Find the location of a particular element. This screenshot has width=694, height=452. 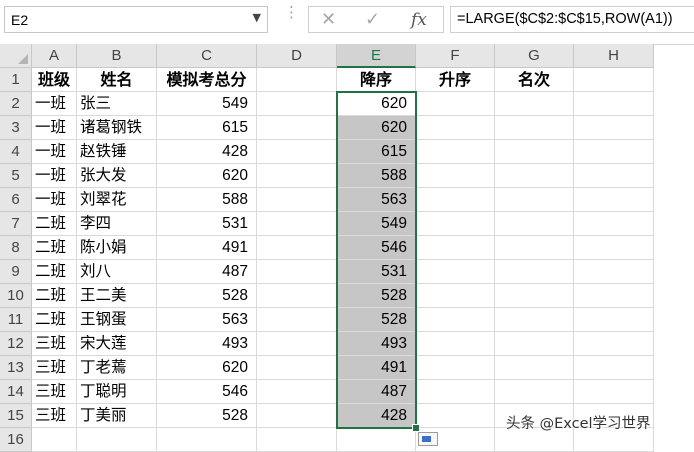

cell-e14: 487 is located at coordinates (376, 392).